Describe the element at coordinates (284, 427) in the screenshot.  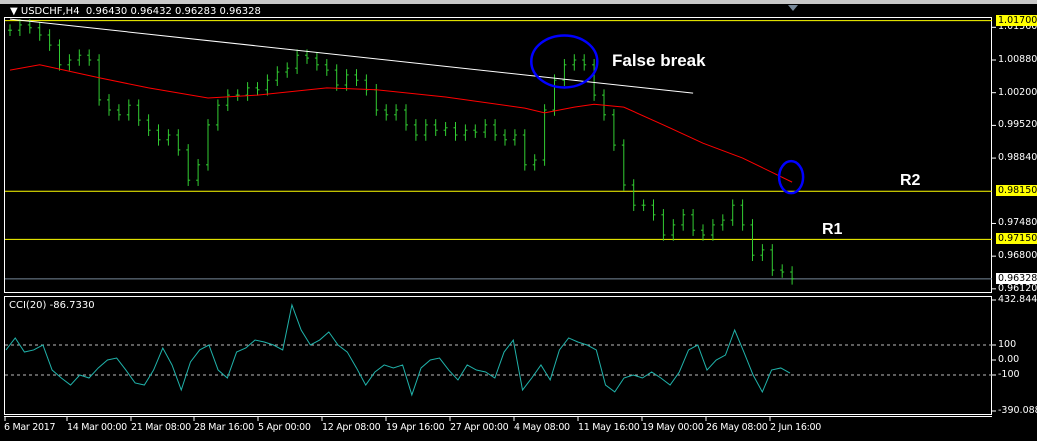
I see `time-tick-label: 5 Apr 00:00` at that location.